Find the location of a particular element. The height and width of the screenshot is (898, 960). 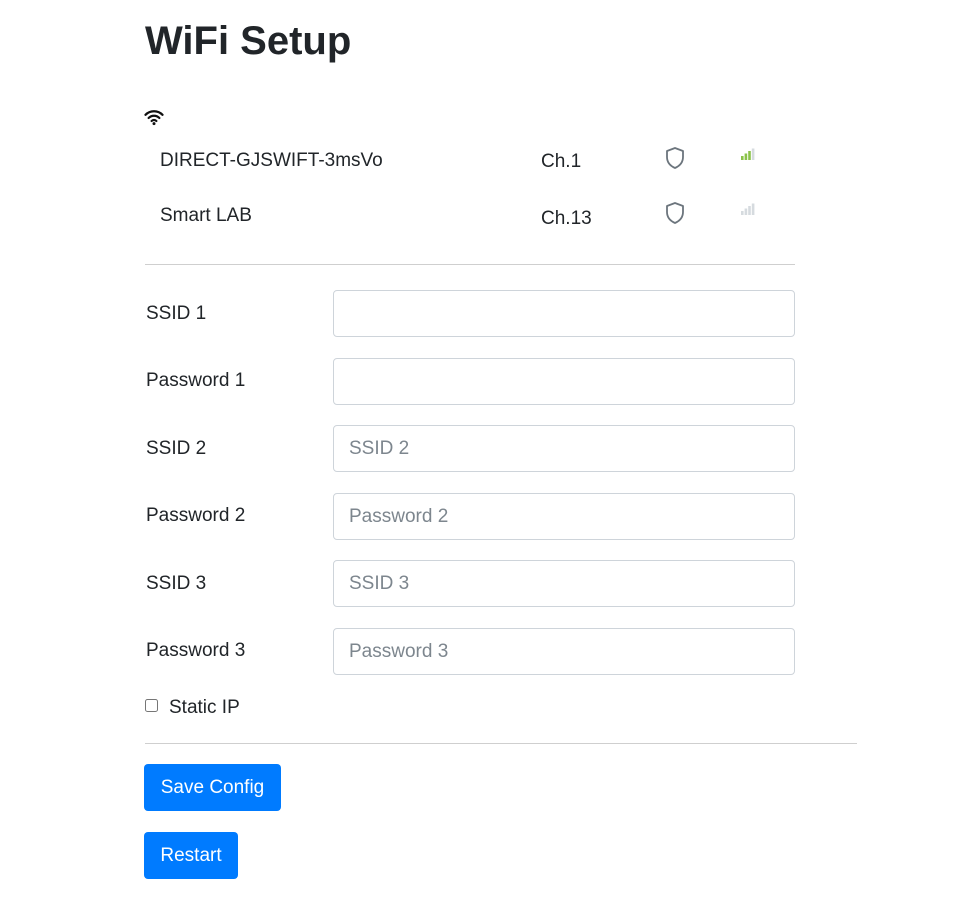

network-item: Smart LAB Ch.13 is located at coordinates (470, 217).